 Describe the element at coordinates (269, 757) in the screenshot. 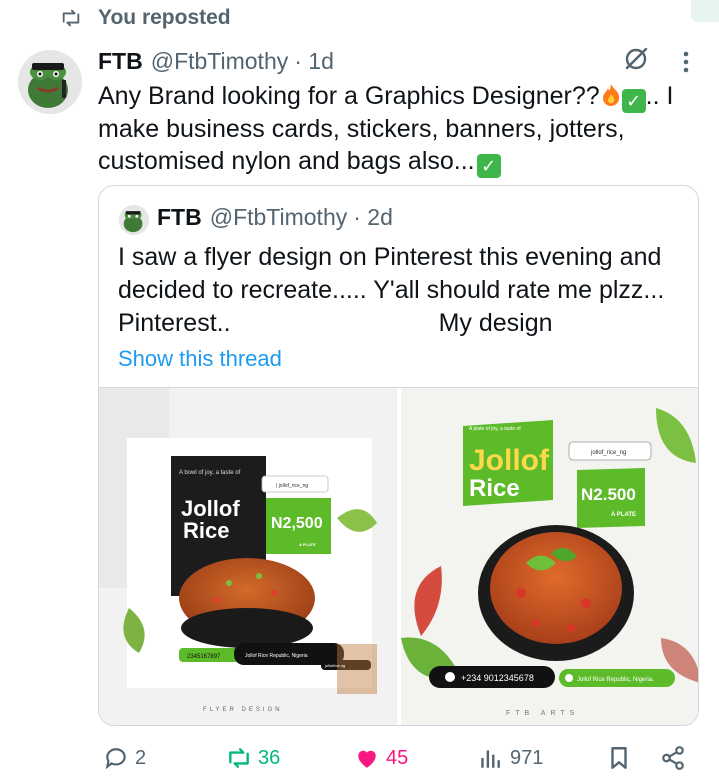

I see `repost-count: 36` at that location.